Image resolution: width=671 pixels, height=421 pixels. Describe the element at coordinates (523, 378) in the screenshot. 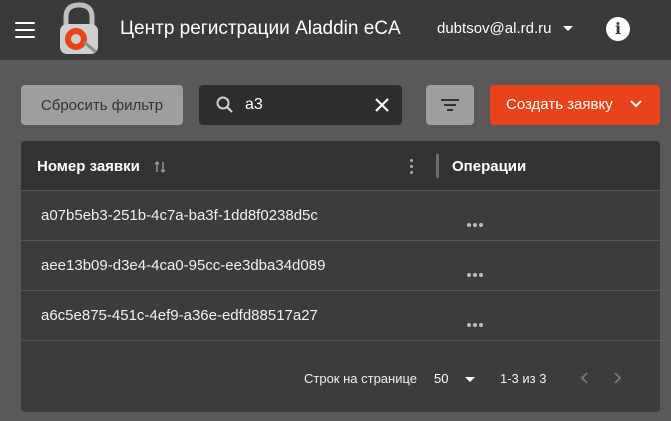

I see `page-range: 1-3 из 3` at that location.